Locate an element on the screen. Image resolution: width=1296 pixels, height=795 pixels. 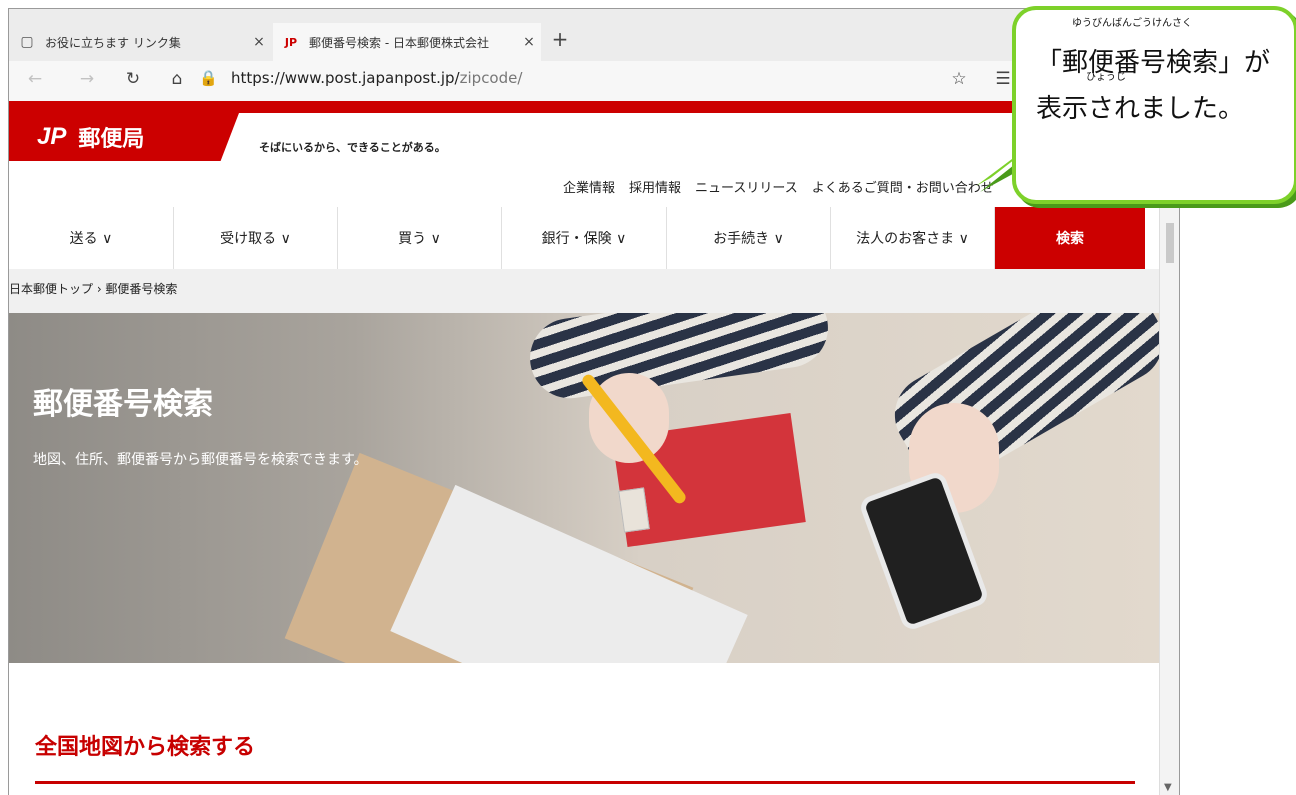
lock-icon: 🔒 is located at coordinates (208, 78).